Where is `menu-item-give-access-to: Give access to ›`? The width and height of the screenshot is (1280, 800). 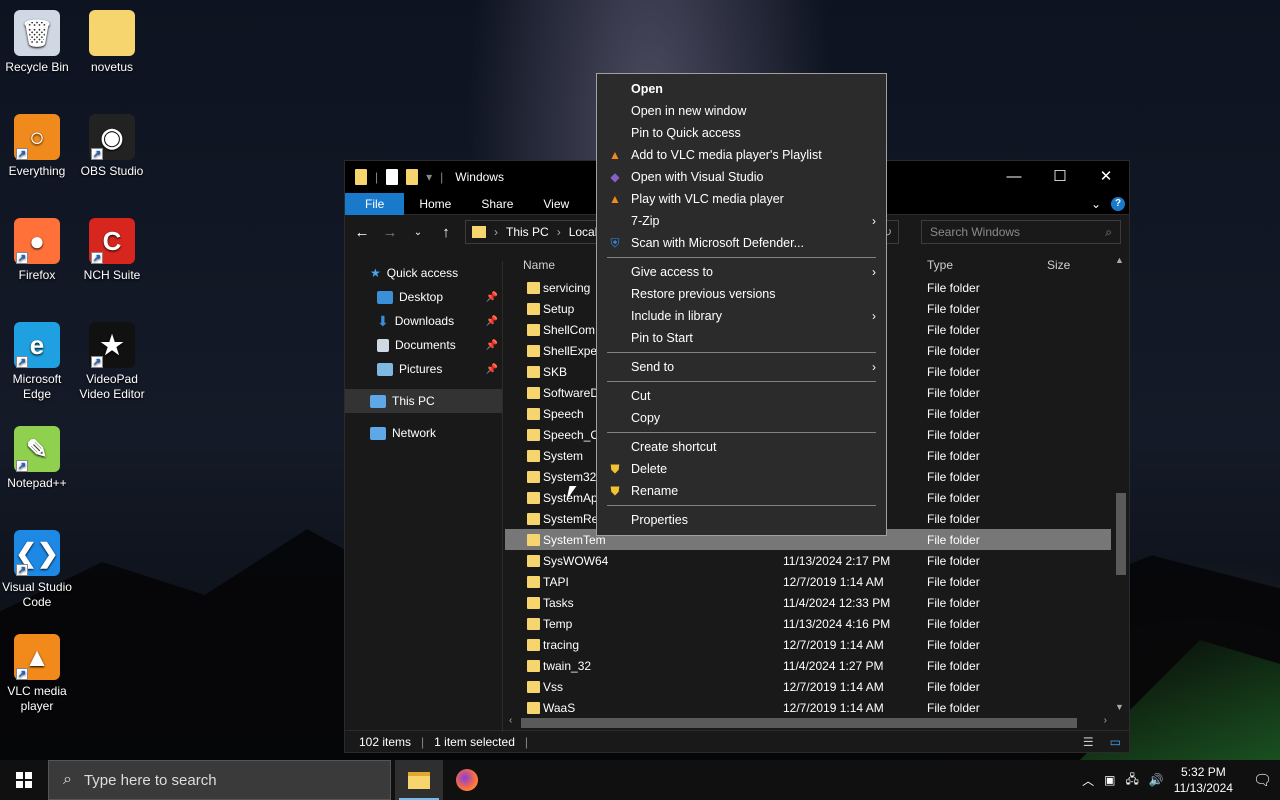 menu-item-give-access-to: Give access to › is located at coordinates (741, 272).